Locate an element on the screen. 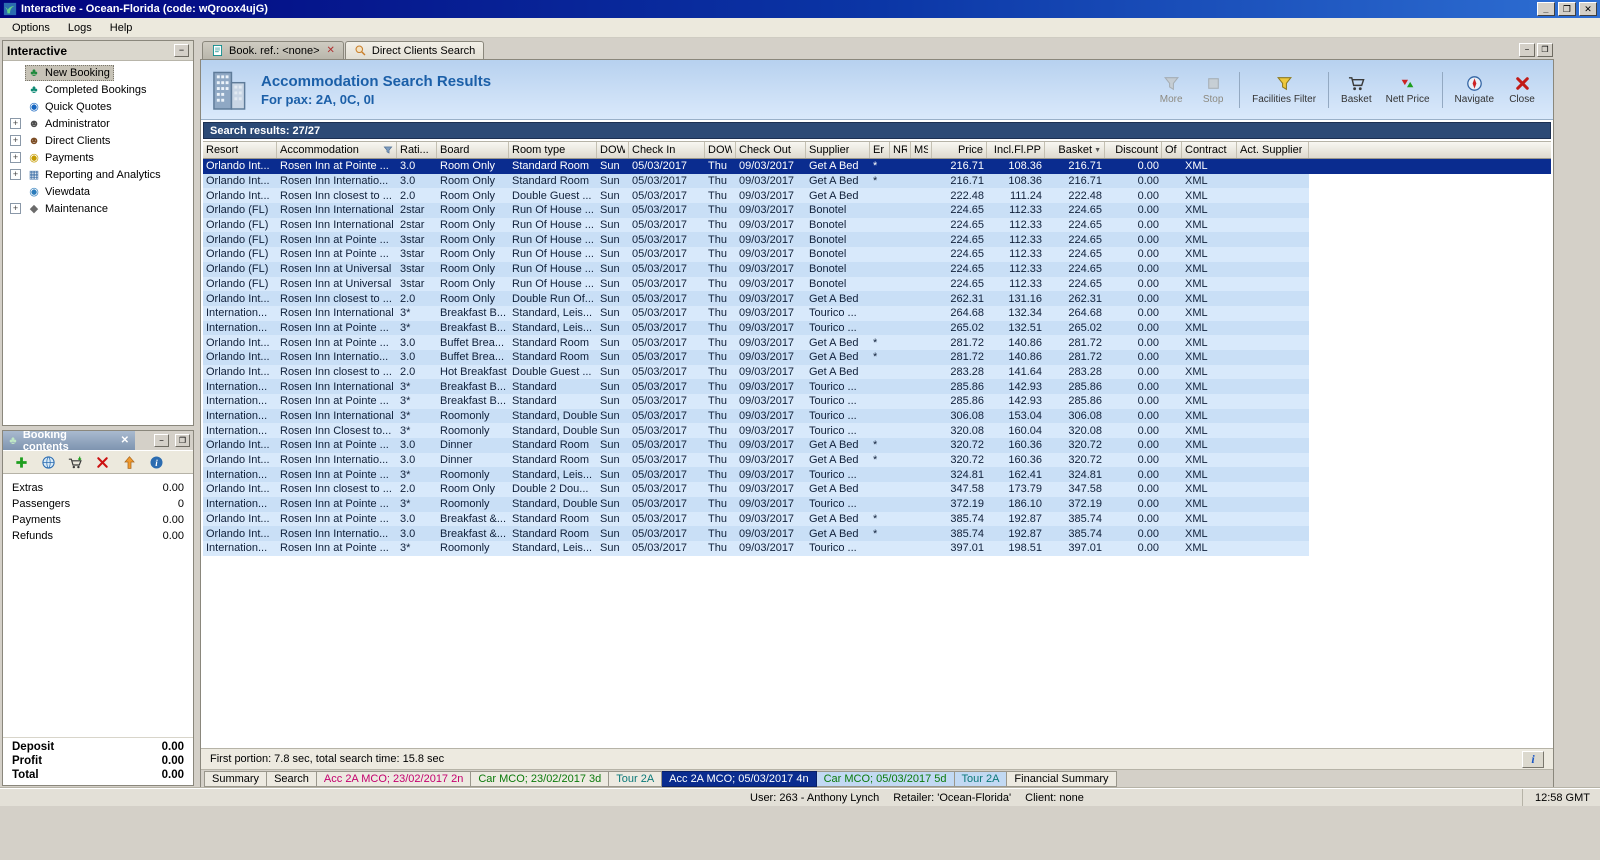  basket-button: Basket is located at coordinates (1356, 90).